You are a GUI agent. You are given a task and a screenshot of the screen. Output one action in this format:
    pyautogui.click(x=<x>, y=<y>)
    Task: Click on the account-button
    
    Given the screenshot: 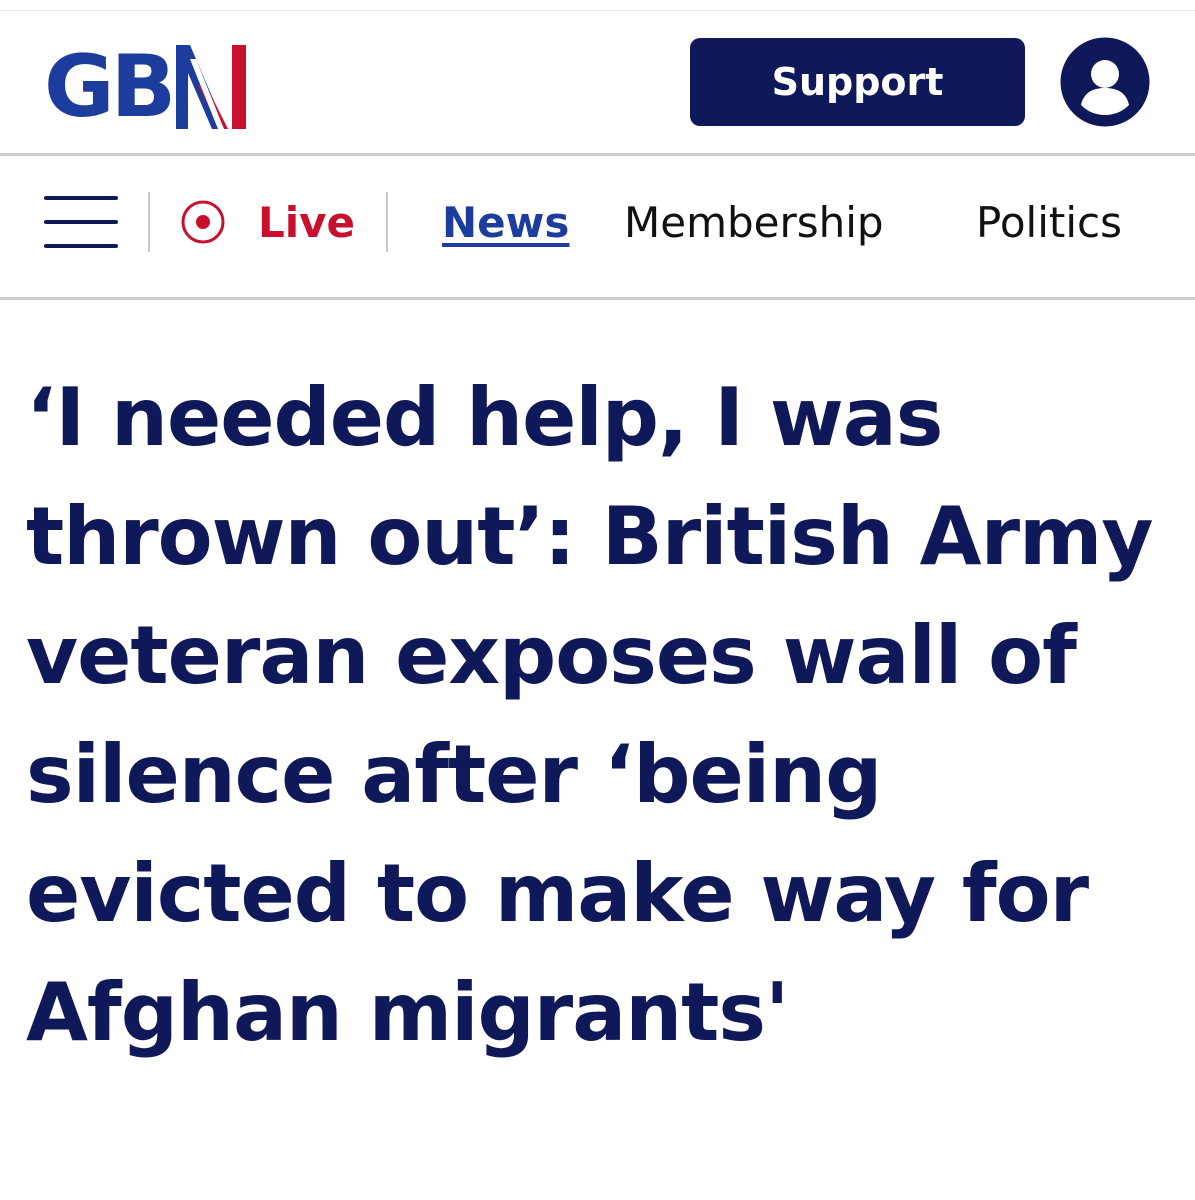 What is the action you would take?
    pyautogui.click(x=1105, y=82)
    